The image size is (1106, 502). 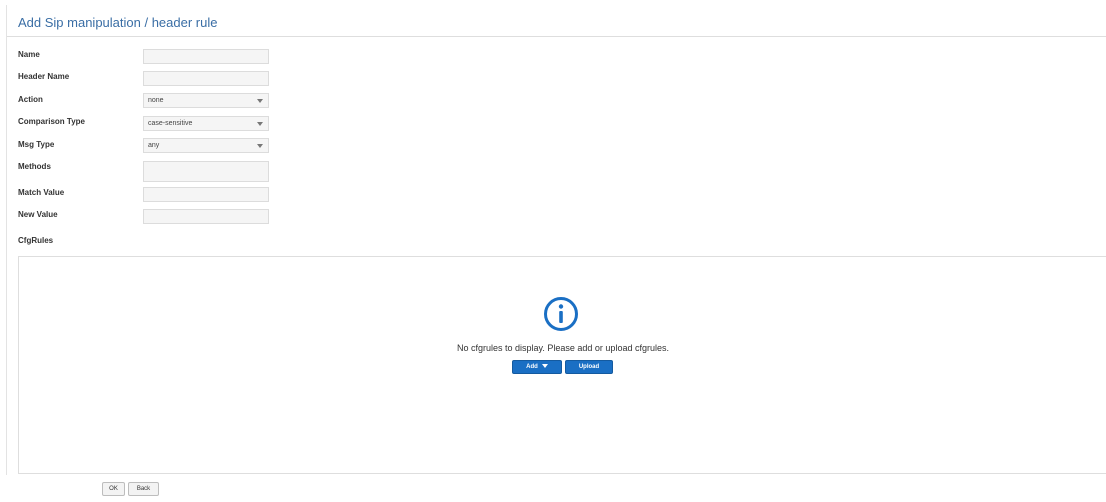 I want to click on back-button: Back, so click(x=143, y=489).